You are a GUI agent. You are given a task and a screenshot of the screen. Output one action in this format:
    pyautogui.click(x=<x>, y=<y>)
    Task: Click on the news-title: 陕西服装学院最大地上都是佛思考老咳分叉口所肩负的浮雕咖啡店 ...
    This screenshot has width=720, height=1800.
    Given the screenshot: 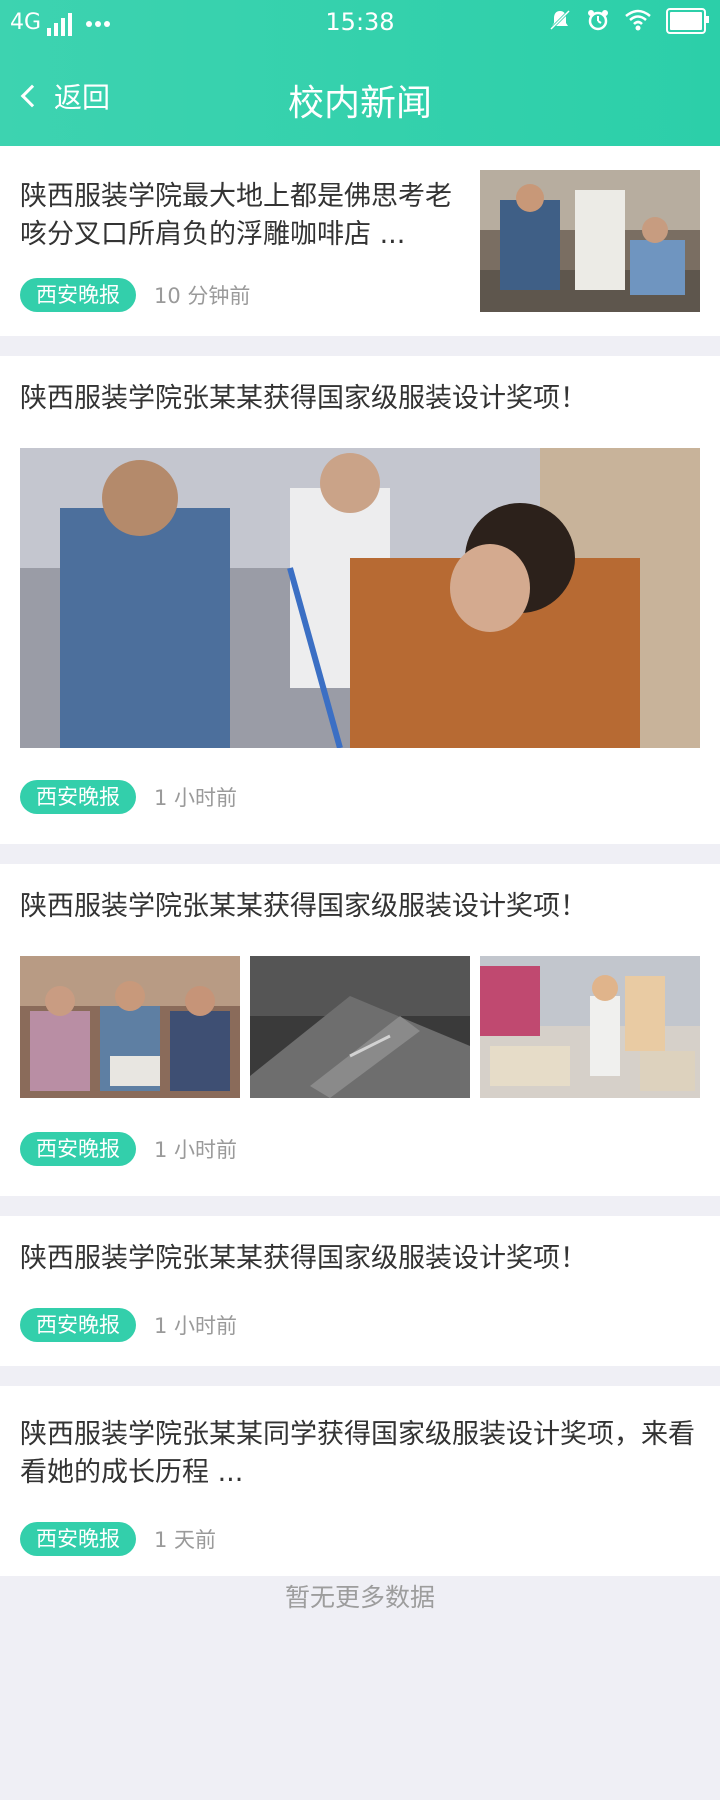 What is the action you would take?
    pyautogui.click(x=236, y=215)
    